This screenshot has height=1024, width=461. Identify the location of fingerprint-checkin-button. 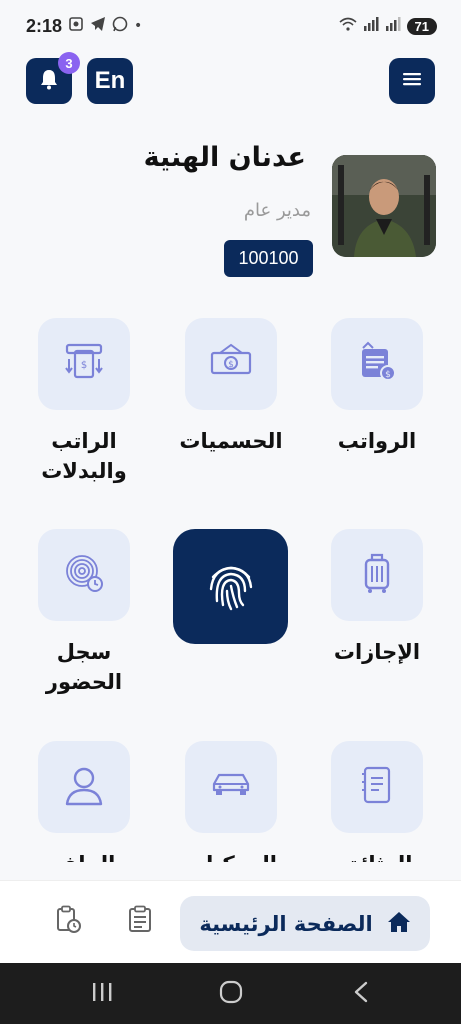
(230, 586).